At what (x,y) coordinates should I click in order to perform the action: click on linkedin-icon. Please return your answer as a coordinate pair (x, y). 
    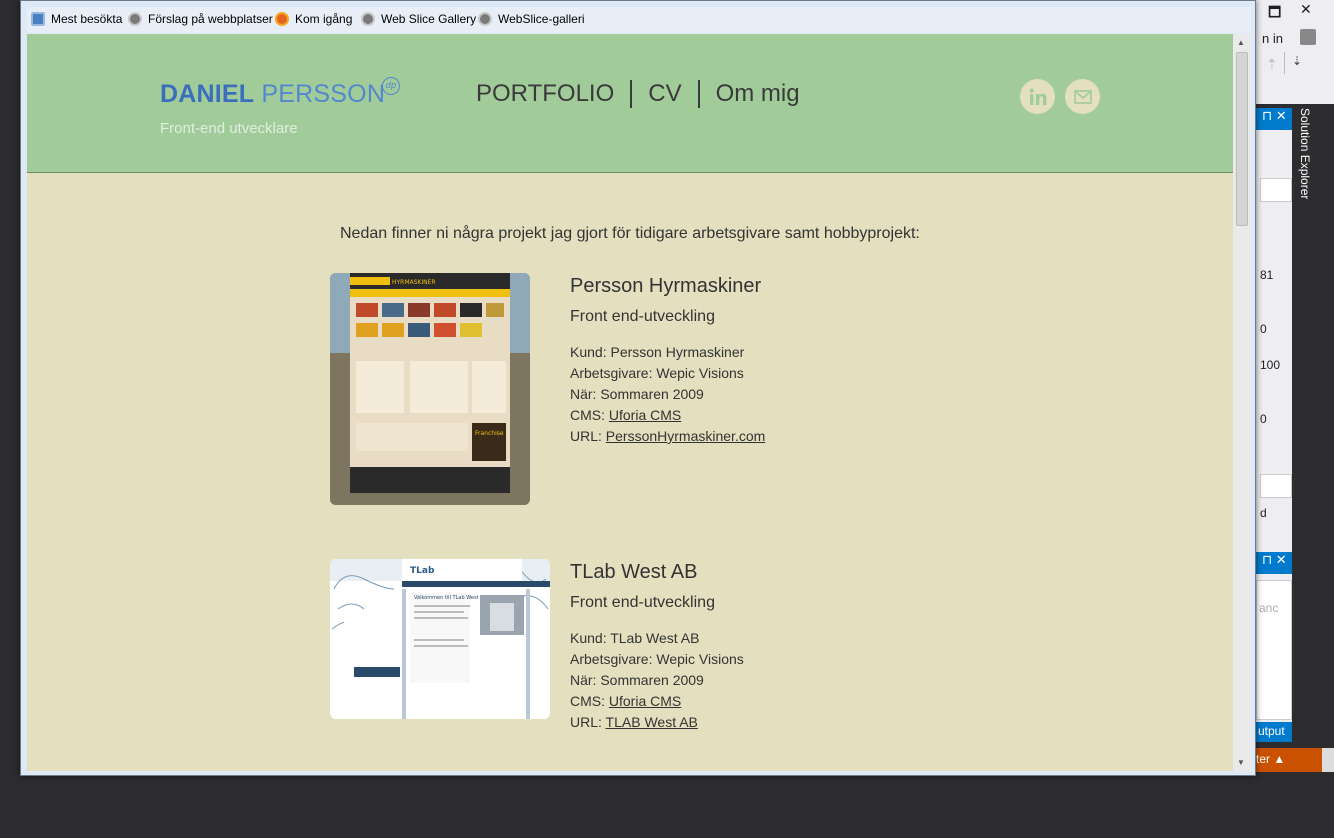
    Looking at the image, I should click on (1037, 96).